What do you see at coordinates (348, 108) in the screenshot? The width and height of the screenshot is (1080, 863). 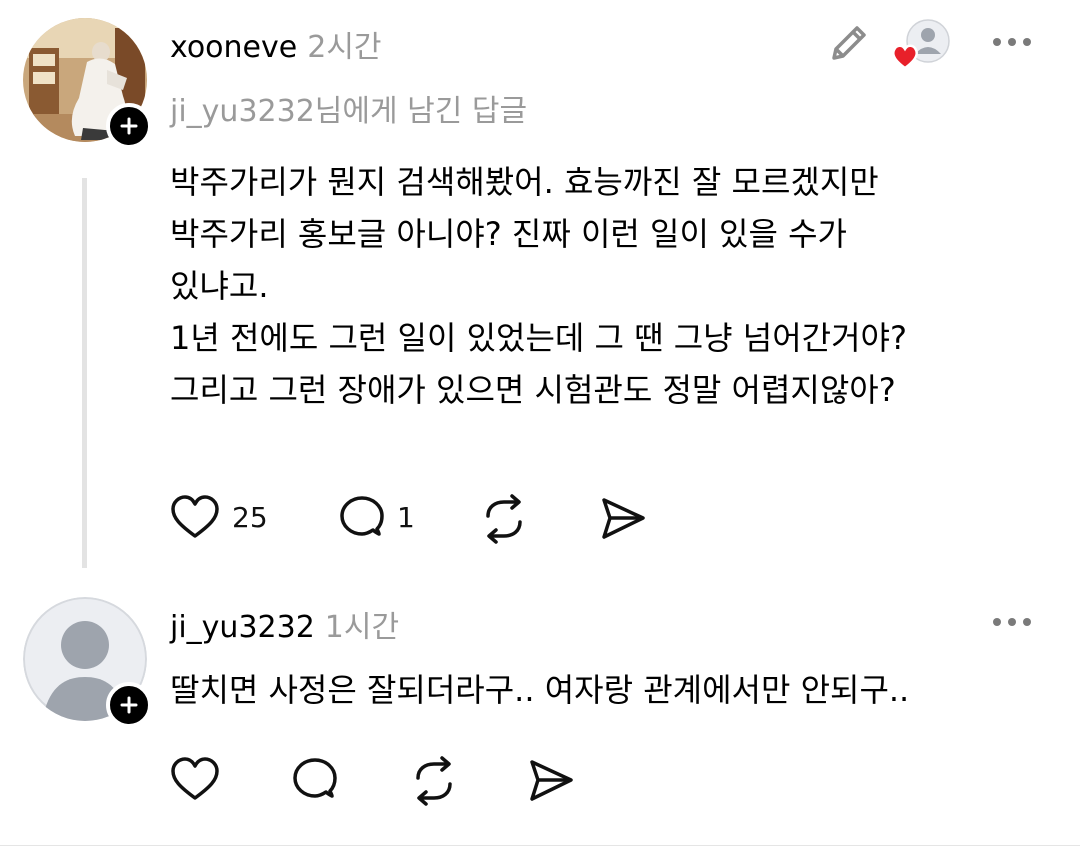 I see `reply-to-label: ji_yu3232님에게 남긴 답글` at bounding box center [348, 108].